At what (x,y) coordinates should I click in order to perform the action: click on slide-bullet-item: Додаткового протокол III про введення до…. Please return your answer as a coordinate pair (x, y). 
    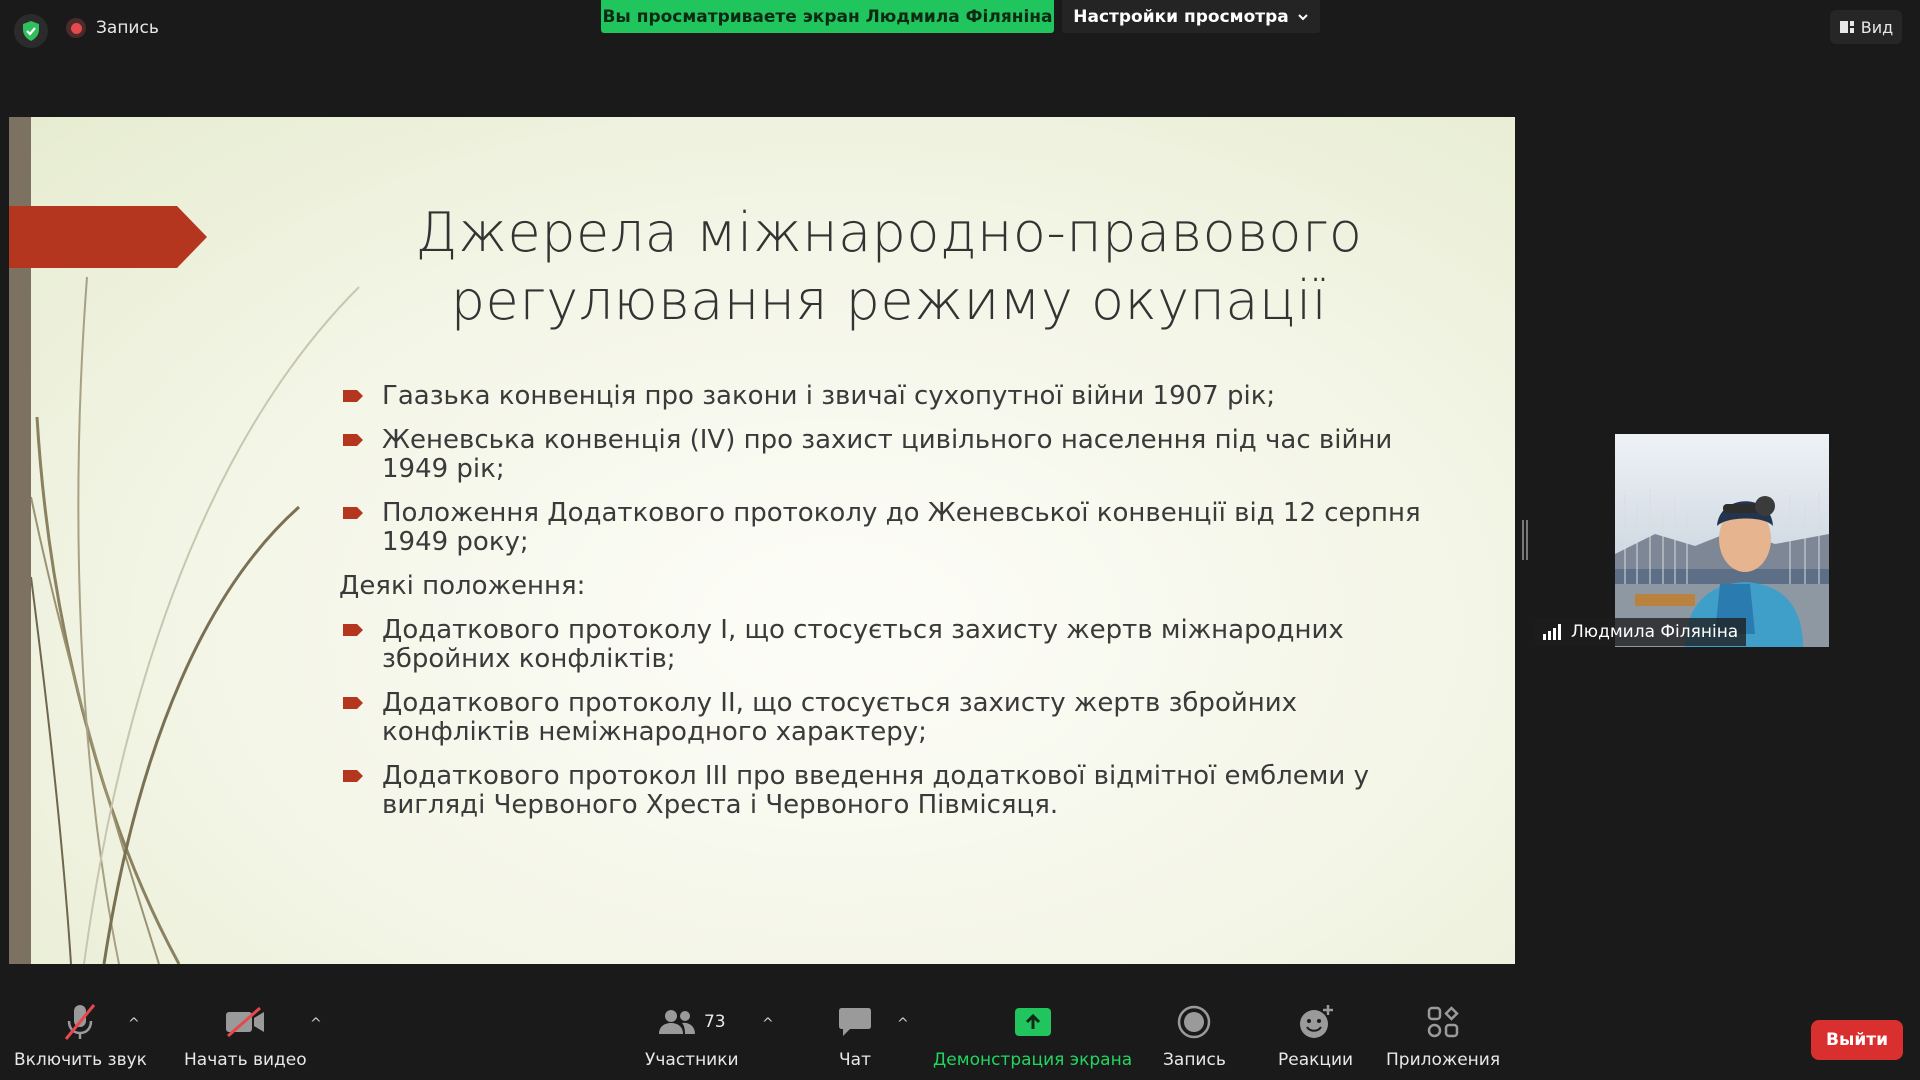
    Looking at the image, I should click on (889, 791).